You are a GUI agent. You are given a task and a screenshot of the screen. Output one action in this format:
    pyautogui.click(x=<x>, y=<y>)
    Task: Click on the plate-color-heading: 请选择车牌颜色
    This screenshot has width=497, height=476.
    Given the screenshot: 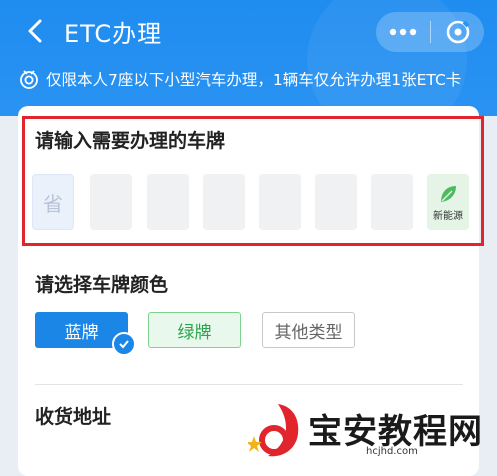 What is the action you would take?
    pyautogui.click(x=102, y=285)
    